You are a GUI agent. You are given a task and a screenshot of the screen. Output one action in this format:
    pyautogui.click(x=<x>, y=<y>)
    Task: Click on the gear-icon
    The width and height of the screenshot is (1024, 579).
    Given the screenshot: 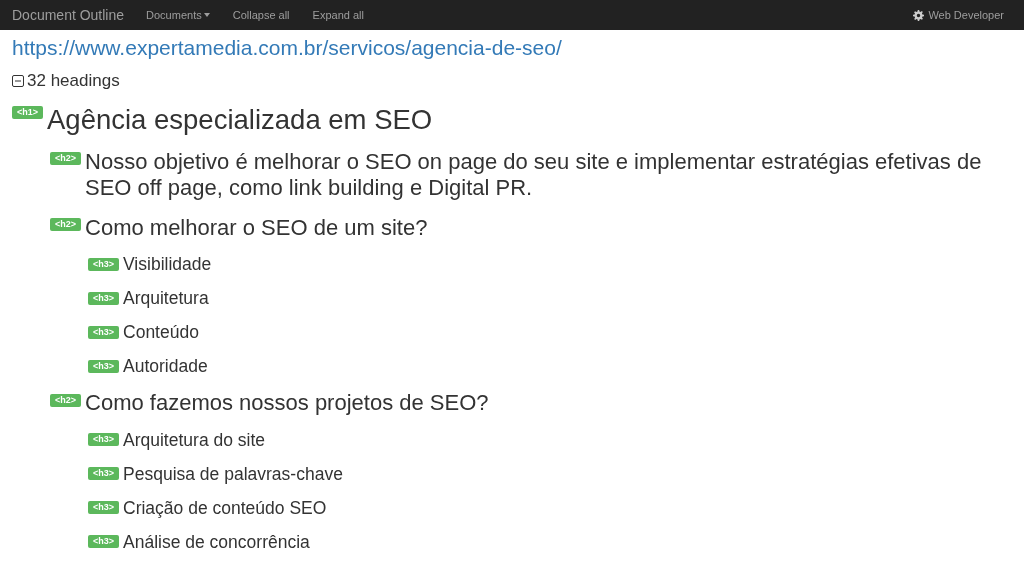 What is the action you would take?
    pyautogui.click(x=919, y=15)
    